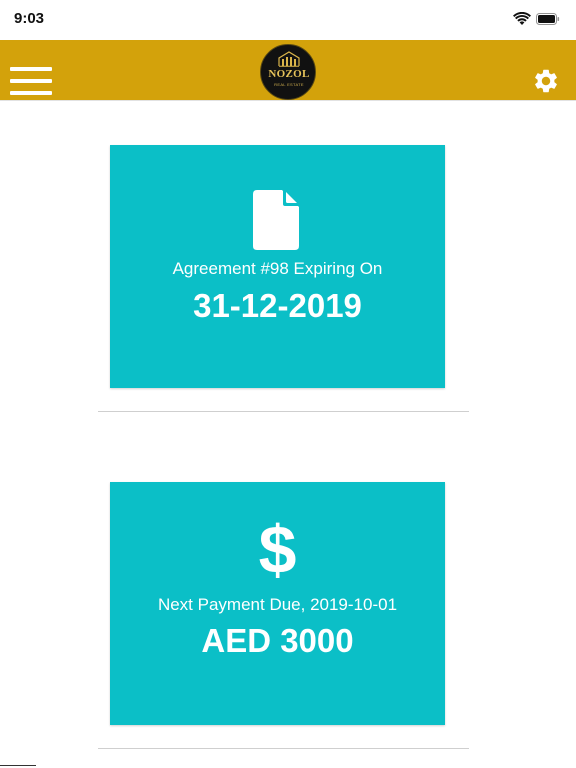 This screenshot has width=576, height=768. I want to click on gear-icon, so click(546, 81).